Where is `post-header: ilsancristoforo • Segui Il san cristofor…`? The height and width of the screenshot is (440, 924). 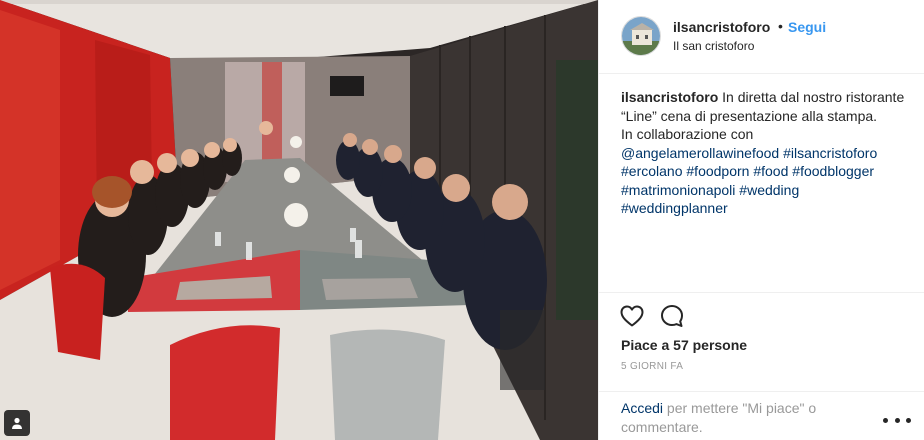 post-header: ilsancristoforo • Segui Il san cristofor… is located at coordinates (761, 37).